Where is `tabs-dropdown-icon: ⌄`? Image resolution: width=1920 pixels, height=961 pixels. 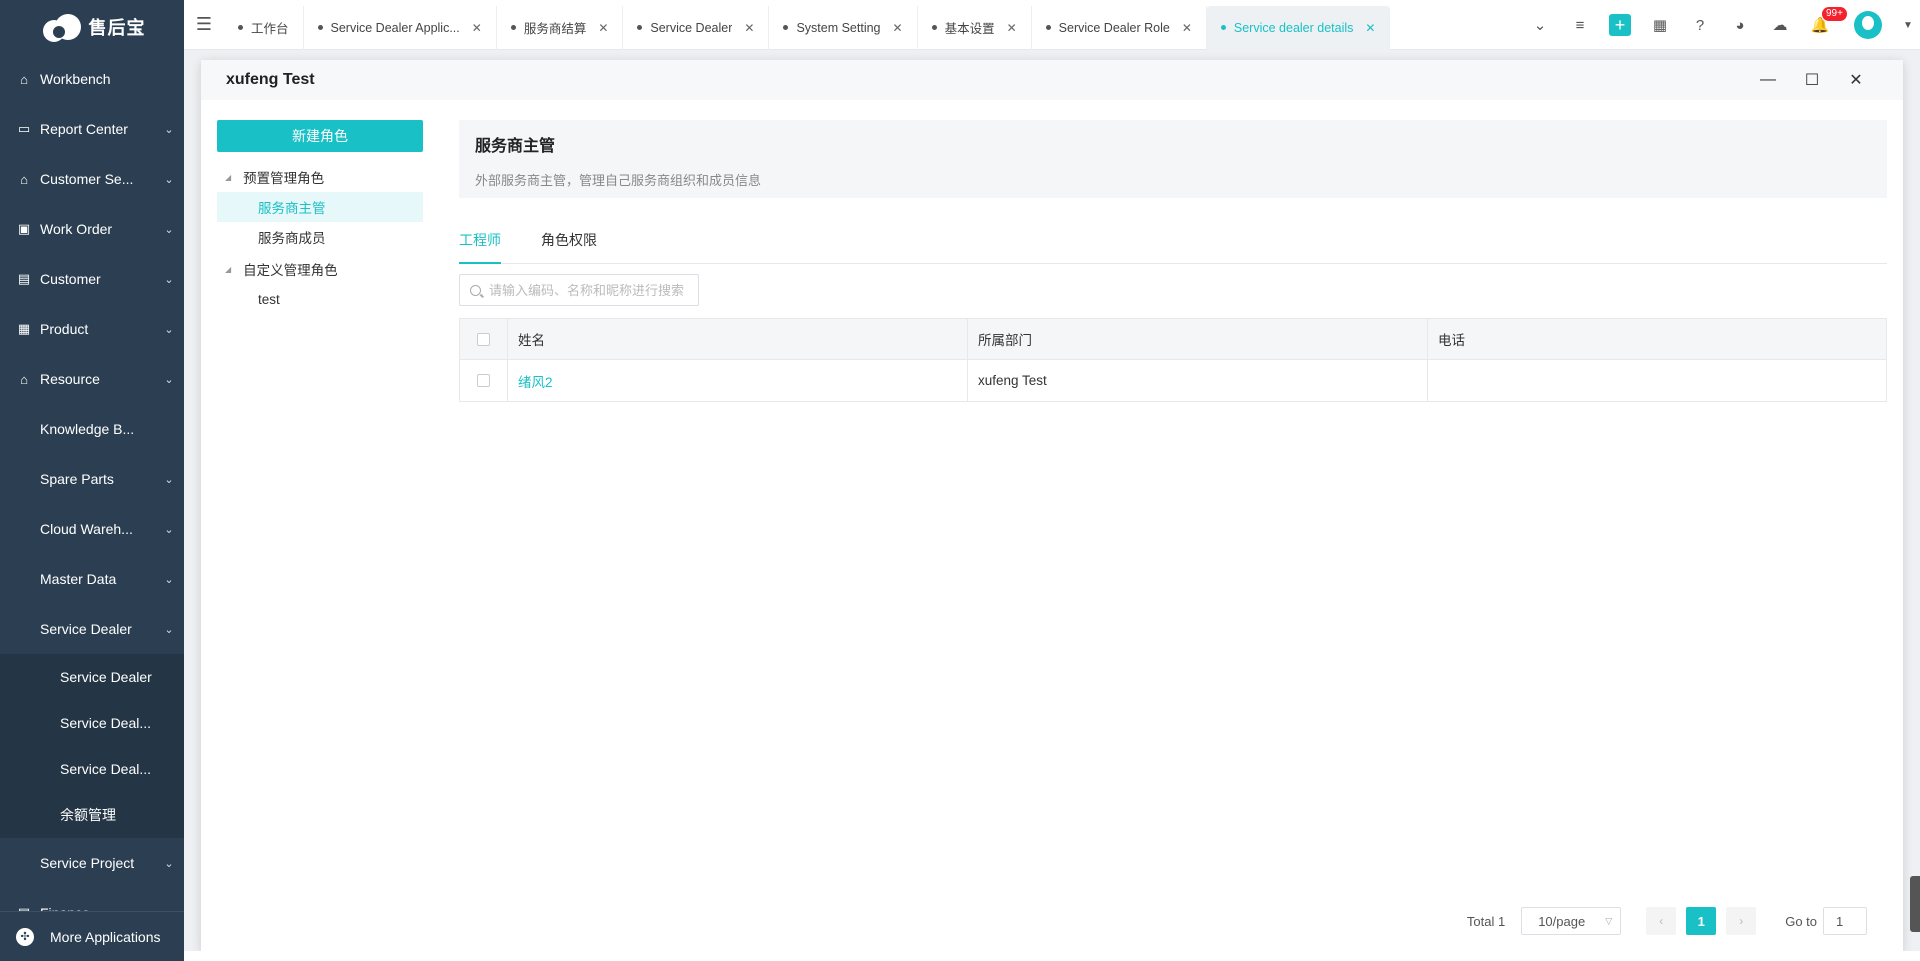 tabs-dropdown-icon: ⌄ is located at coordinates (1540, 25).